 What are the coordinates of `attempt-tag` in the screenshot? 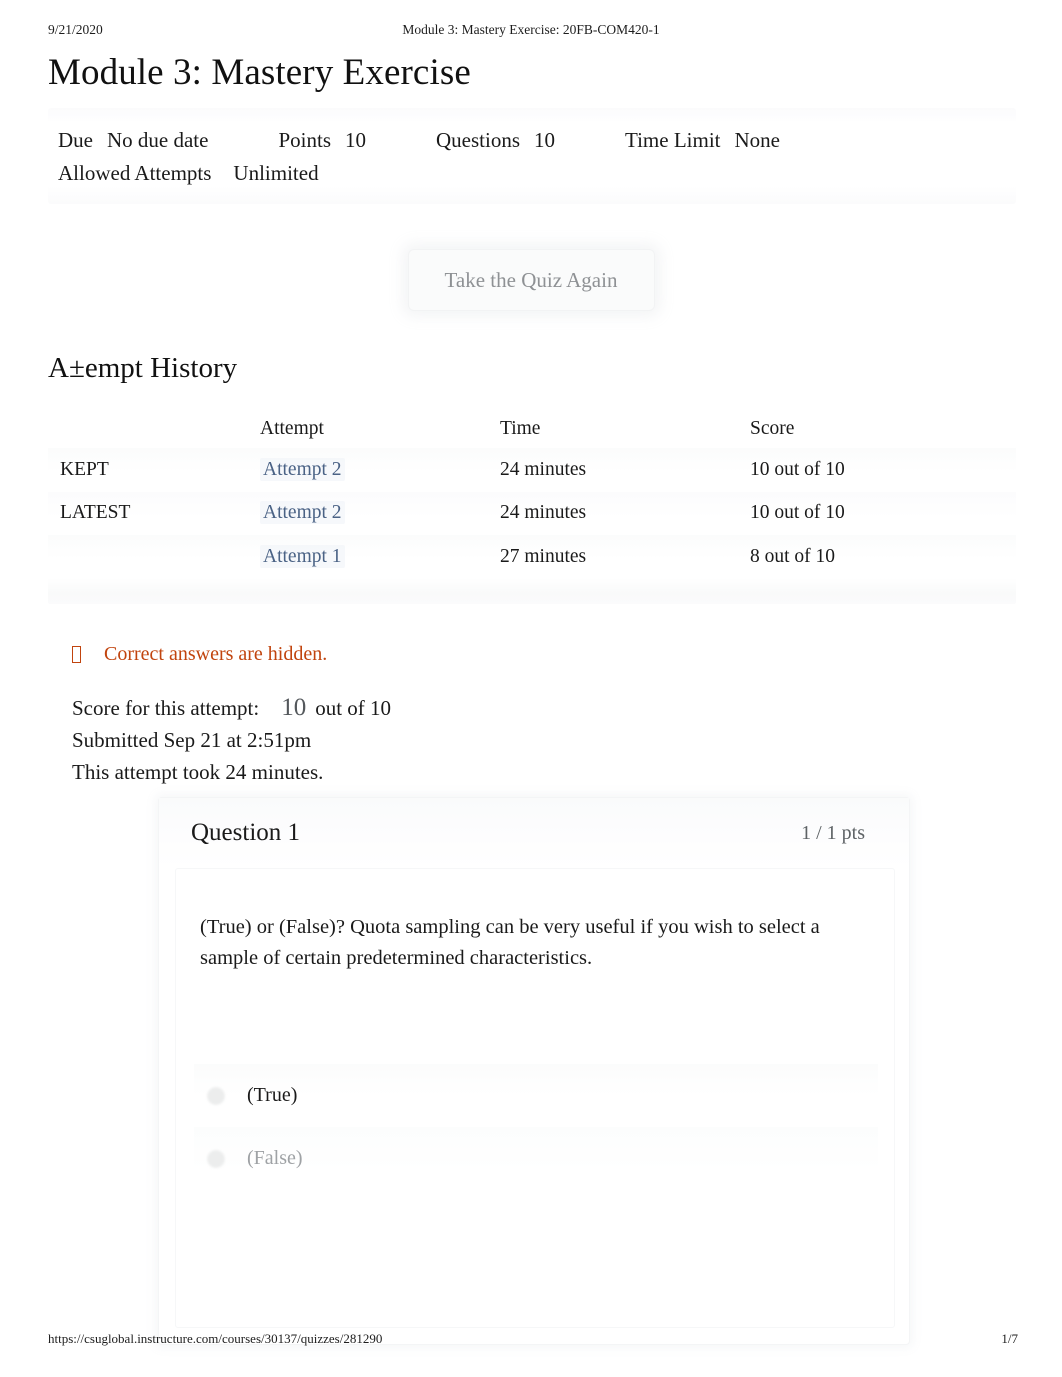 It's located at (154, 557).